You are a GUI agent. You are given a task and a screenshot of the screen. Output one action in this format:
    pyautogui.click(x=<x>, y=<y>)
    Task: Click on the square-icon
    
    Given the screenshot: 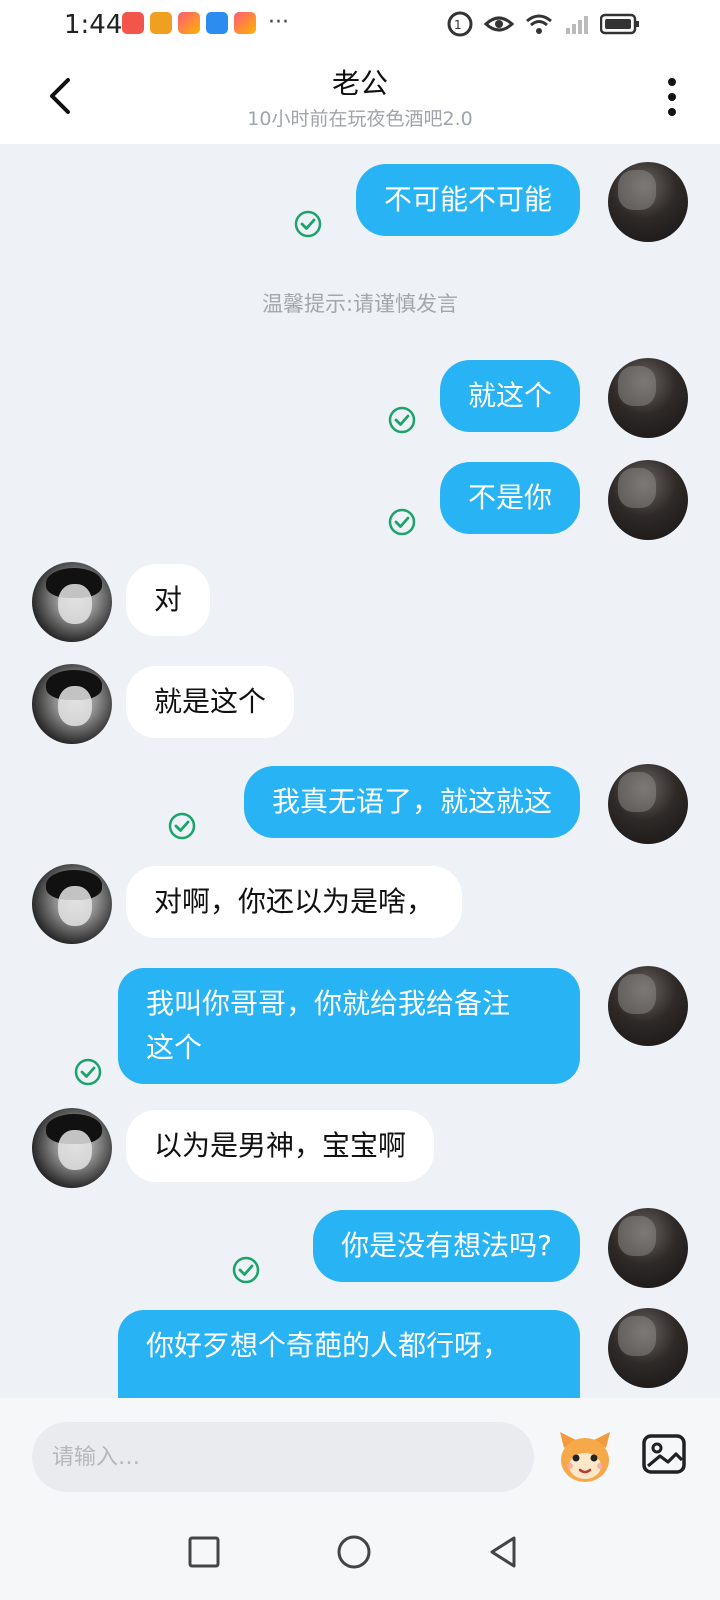 What is the action you would take?
    pyautogui.click(x=204, y=1552)
    